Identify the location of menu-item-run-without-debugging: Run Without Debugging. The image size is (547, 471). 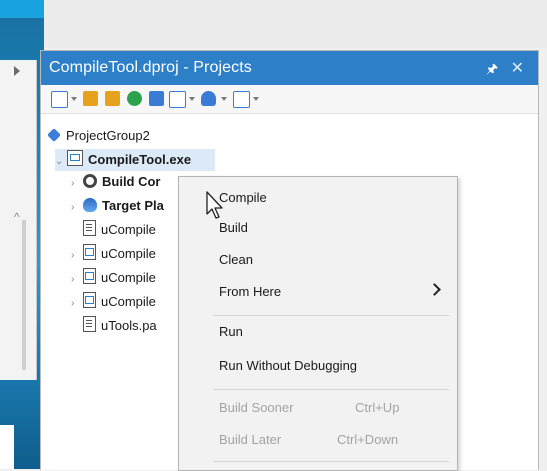
(288, 366).